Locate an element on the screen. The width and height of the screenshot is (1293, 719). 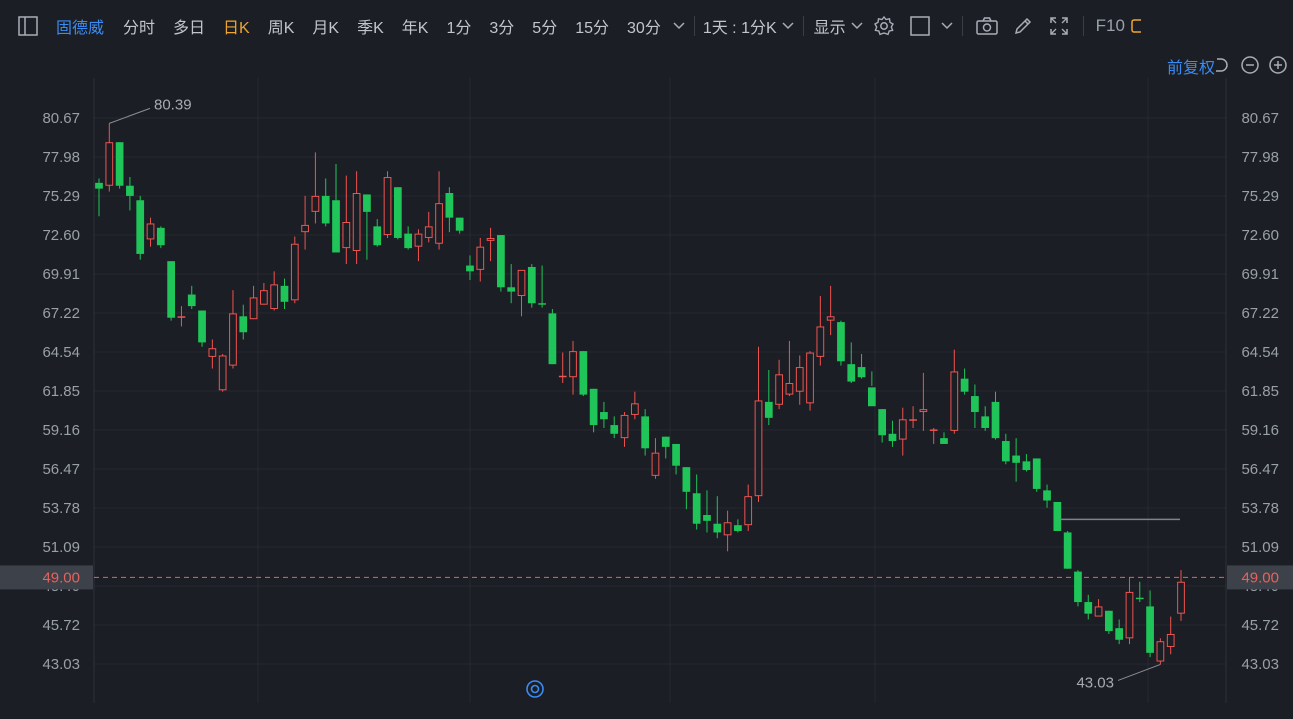
y-tick-right: 53.78 is located at coordinates (1260, 508).